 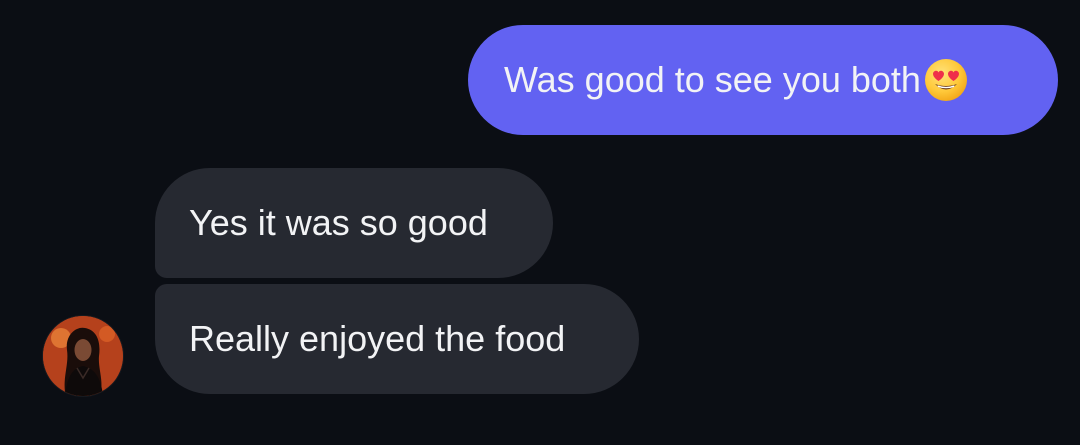 I want to click on received-message-bubble: Really enjoyed the food, so click(x=397, y=339).